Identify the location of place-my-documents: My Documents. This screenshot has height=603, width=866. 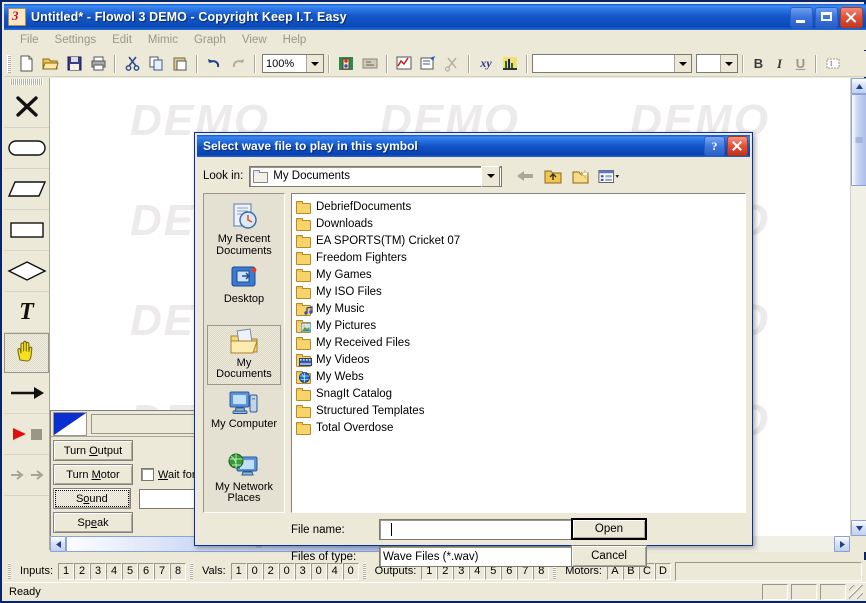
(244, 355).